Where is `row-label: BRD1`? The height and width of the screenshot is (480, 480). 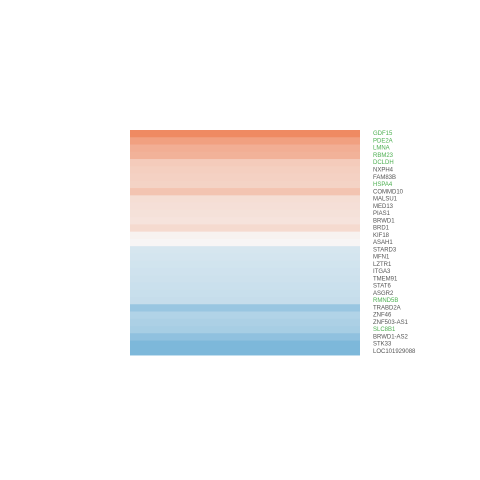 row-label: BRD1 is located at coordinates (381, 229).